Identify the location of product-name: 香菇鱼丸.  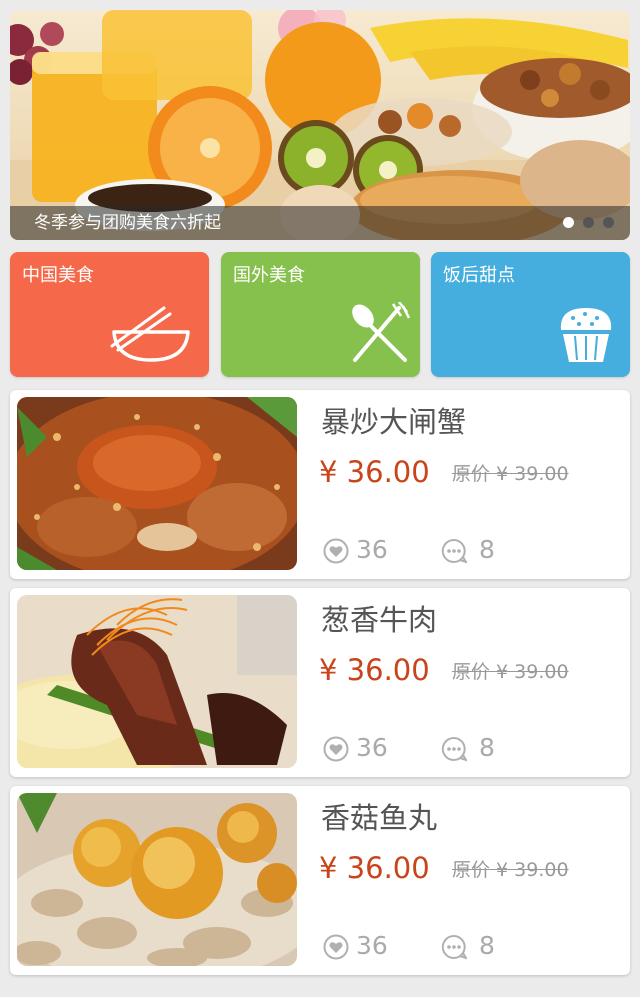
(379, 818).